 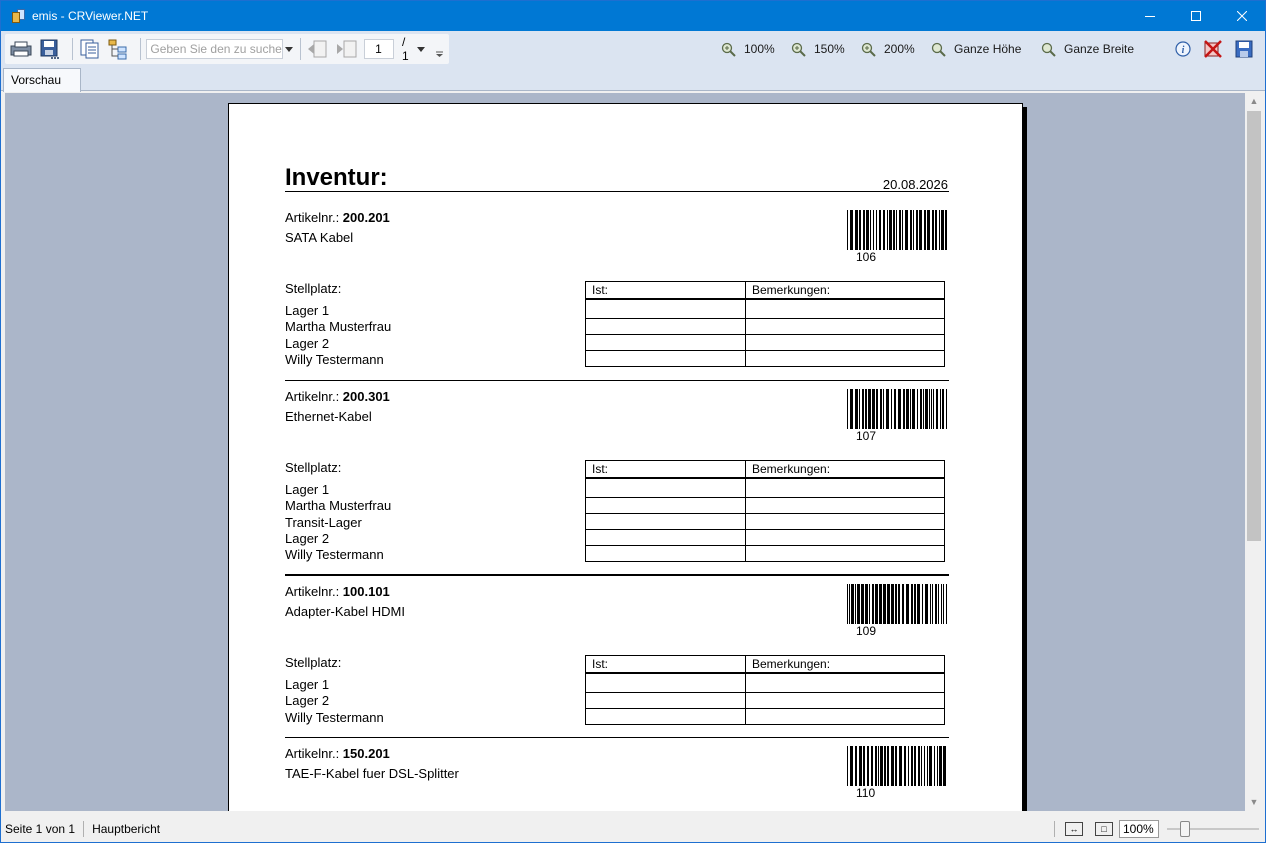 What do you see at coordinates (976, 49) in the screenshot?
I see `fit-height-button: Ganze Höhe` at bounding box center [976, 49].